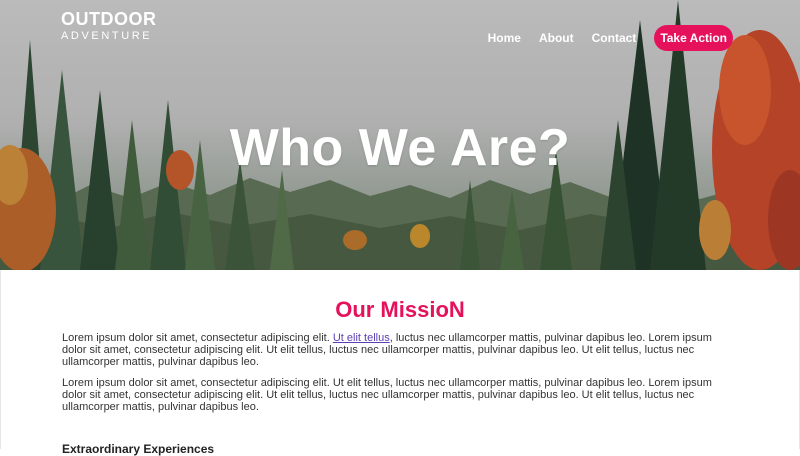  I want to click on hero-title: Who We Are?, so click(400, 148).